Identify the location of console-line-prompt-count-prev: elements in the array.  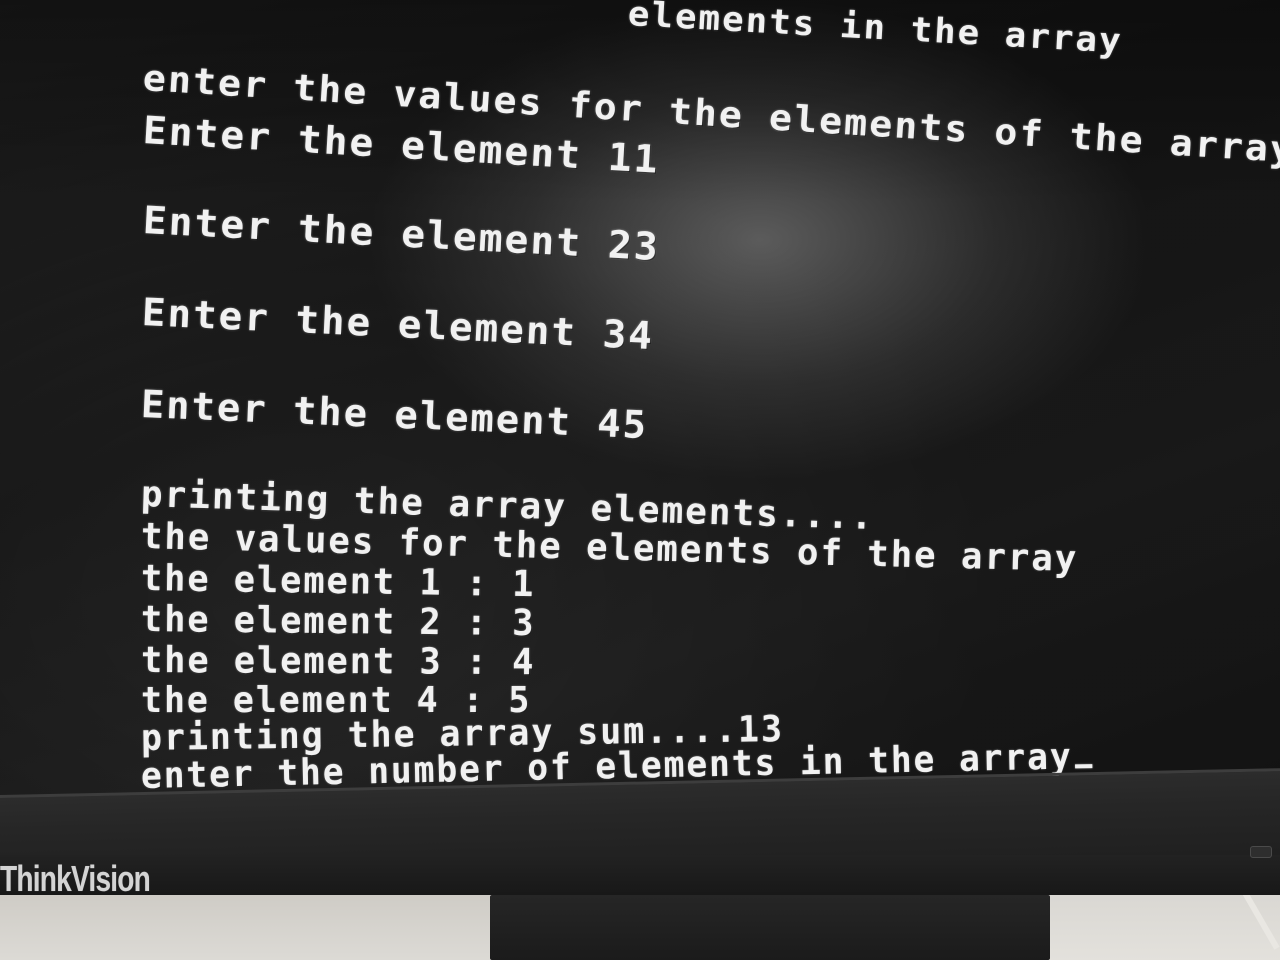
(875, 31).